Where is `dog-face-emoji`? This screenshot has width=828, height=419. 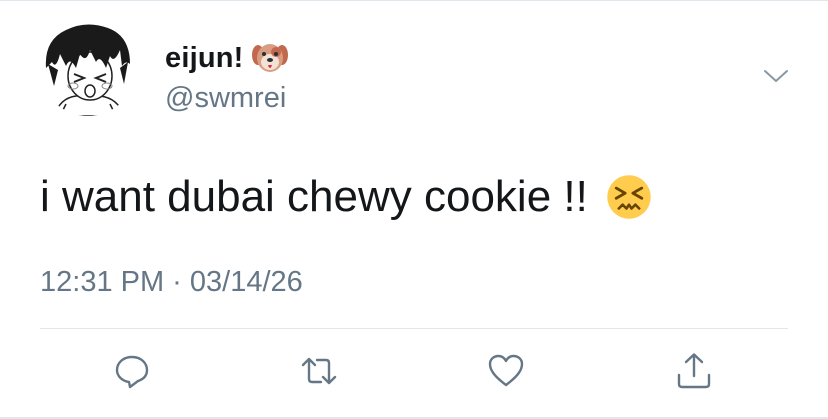
dog-face-emoji is located at coordinates (269, 58).